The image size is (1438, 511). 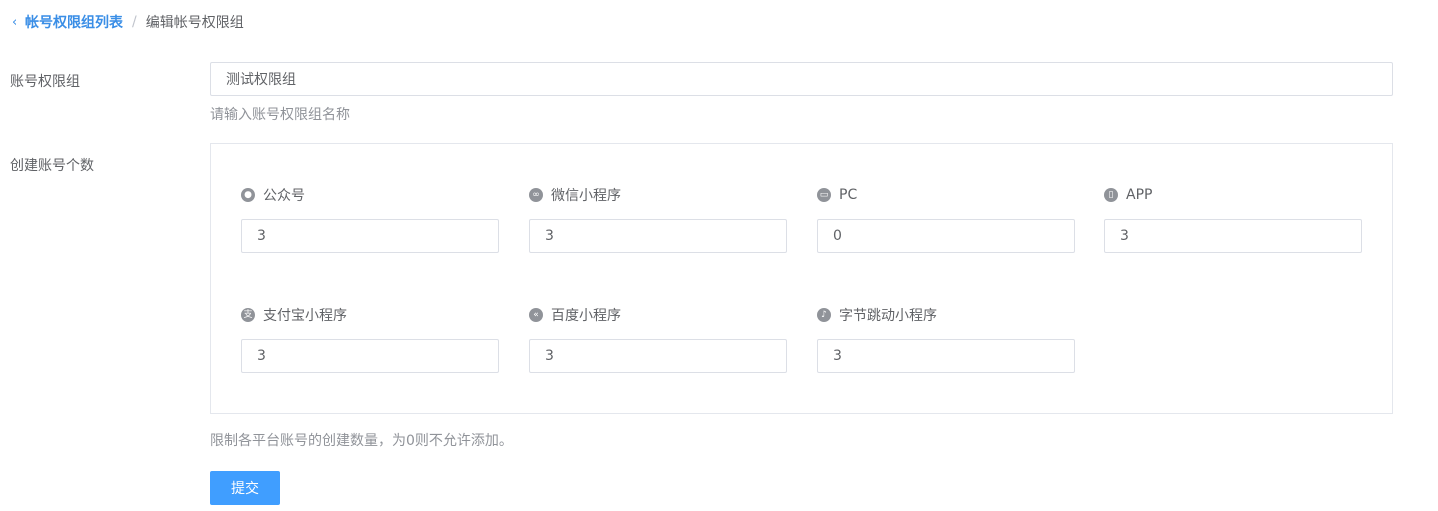 What do you see at coordinates (284, 196) in the screenshot?
I see `platform-label: 公众号` at bounding box center [284, 196].